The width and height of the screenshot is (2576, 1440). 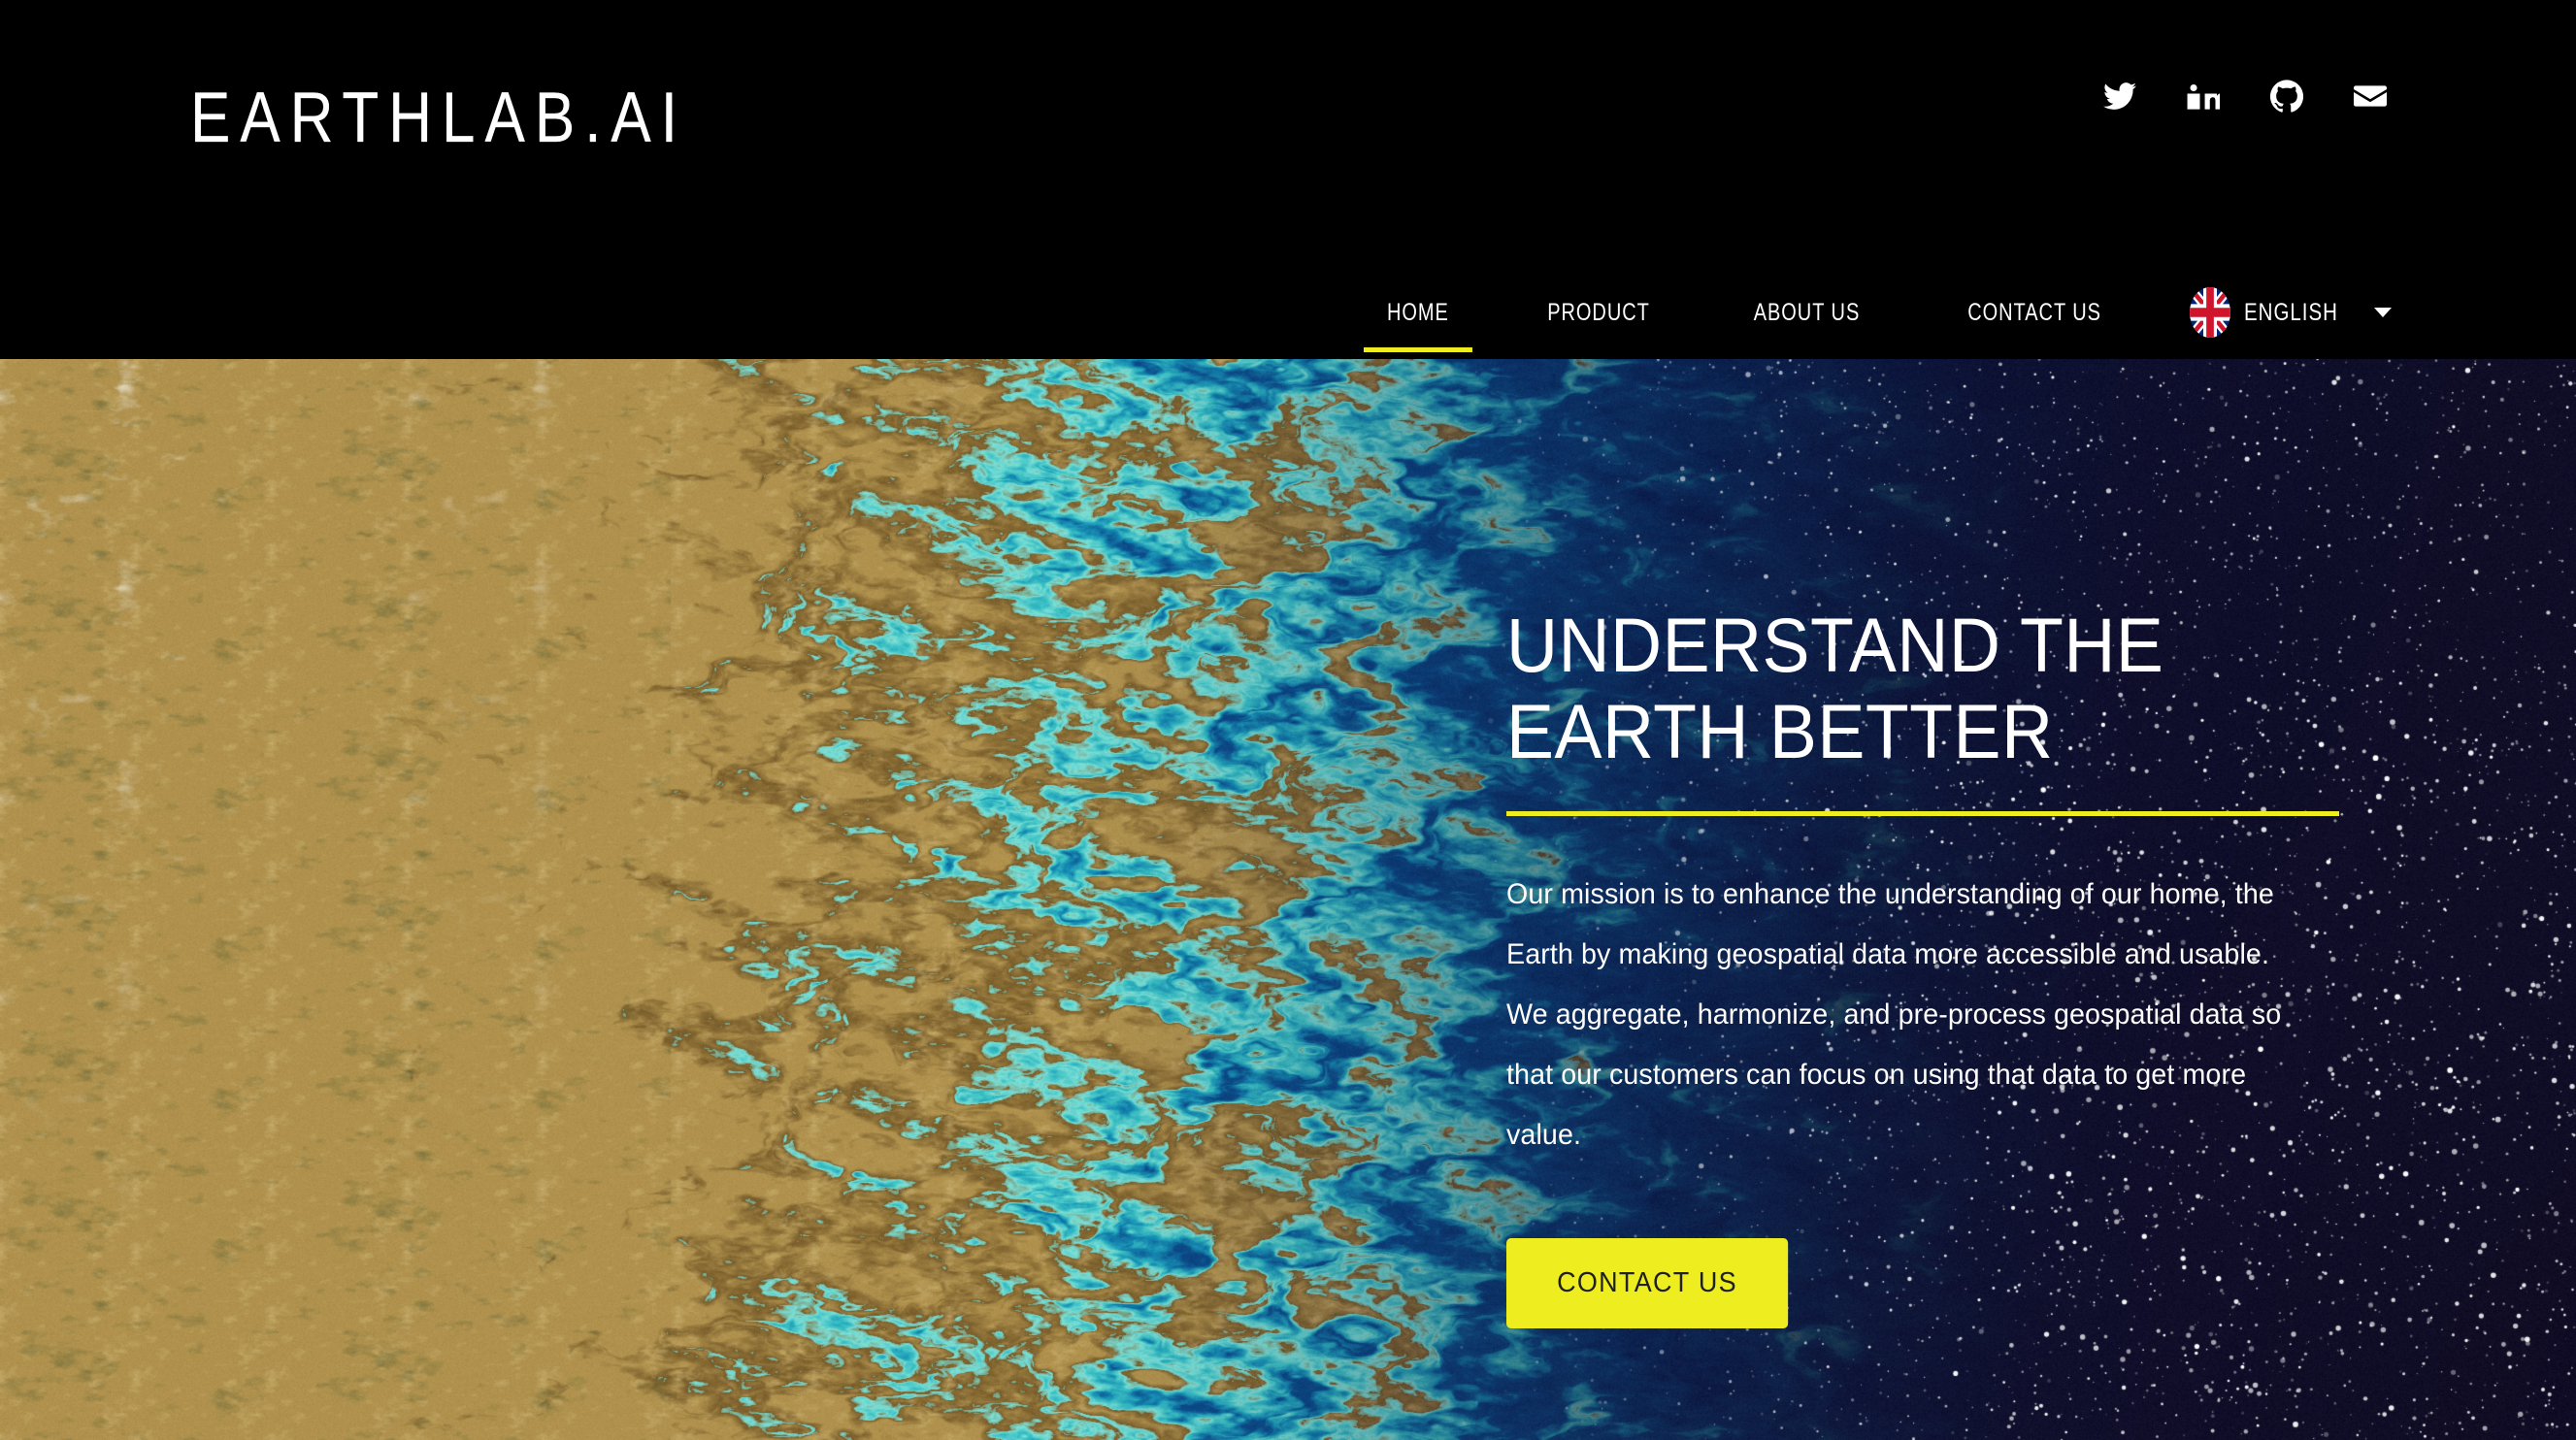 I want to click on nav-item-contact-us: CONTACT US, so click(x=2034, y=325).